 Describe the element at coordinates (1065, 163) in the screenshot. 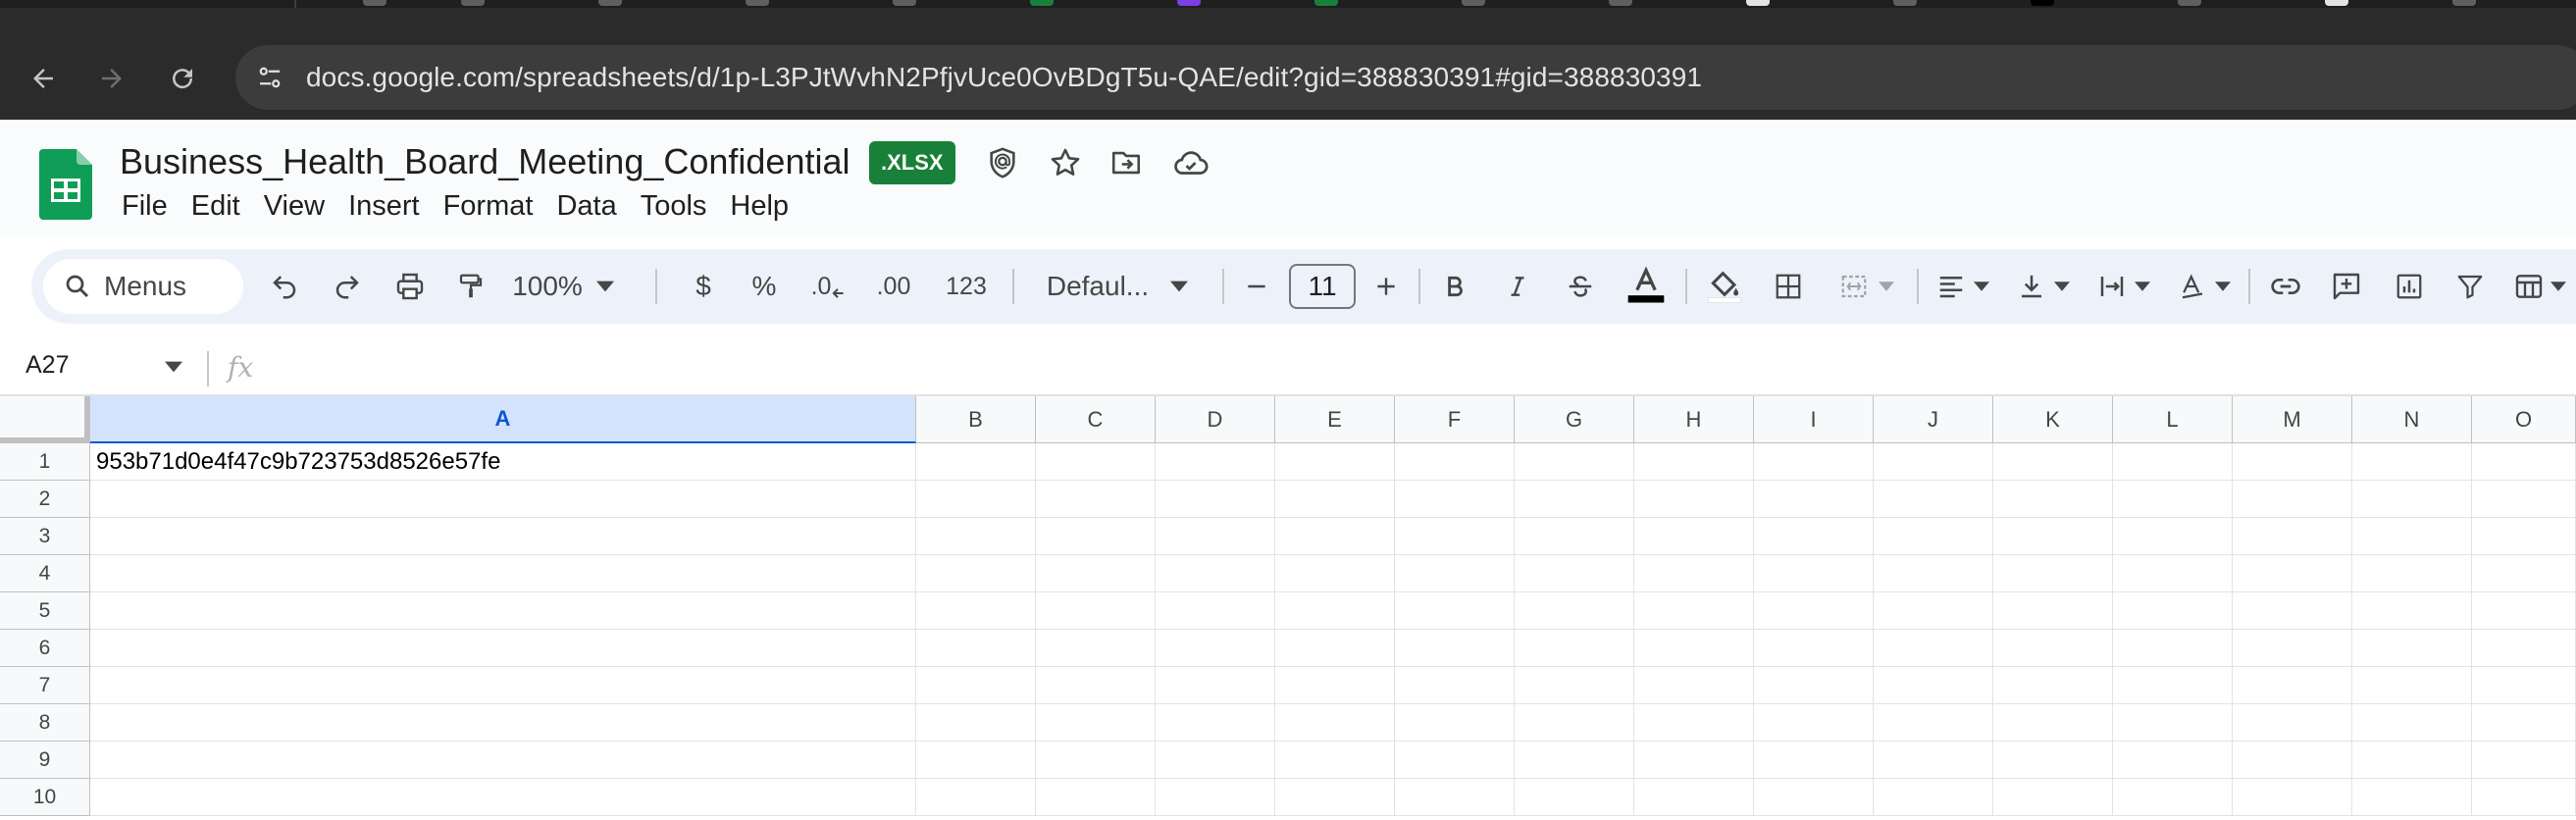

I see `star-button` at that location.